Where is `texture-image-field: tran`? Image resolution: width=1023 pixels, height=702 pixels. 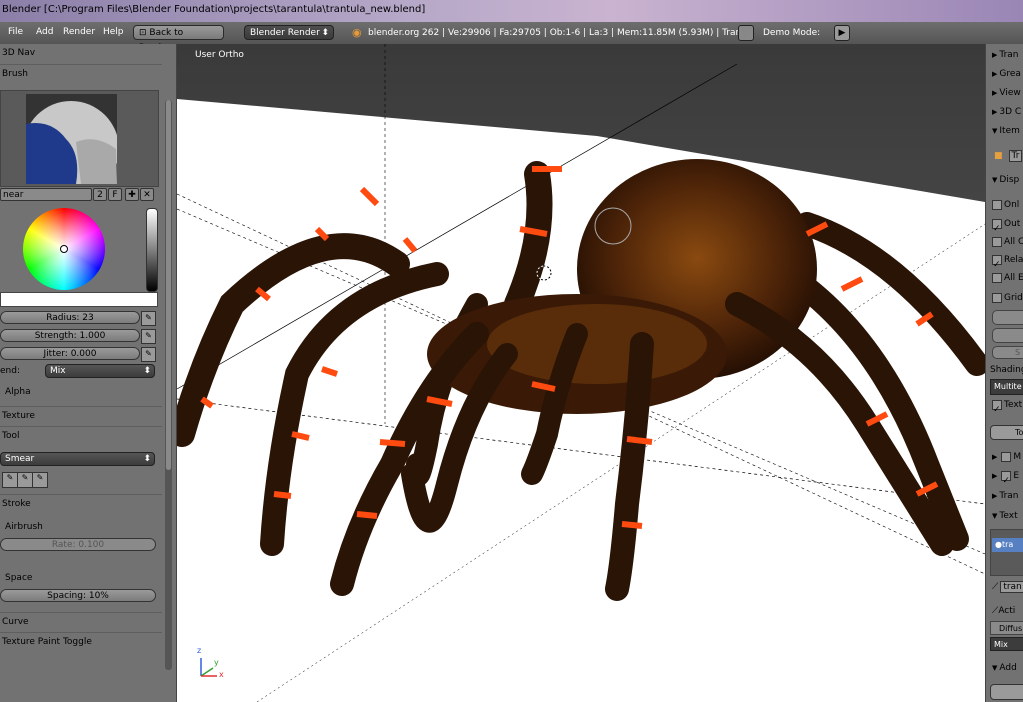
texture-image-field: tran is located at coordinates (1011, 587).